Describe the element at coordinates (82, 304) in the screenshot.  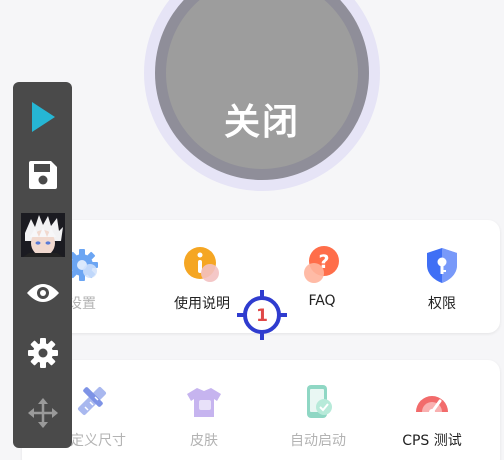
I see `settings-label: 设置` at that location.